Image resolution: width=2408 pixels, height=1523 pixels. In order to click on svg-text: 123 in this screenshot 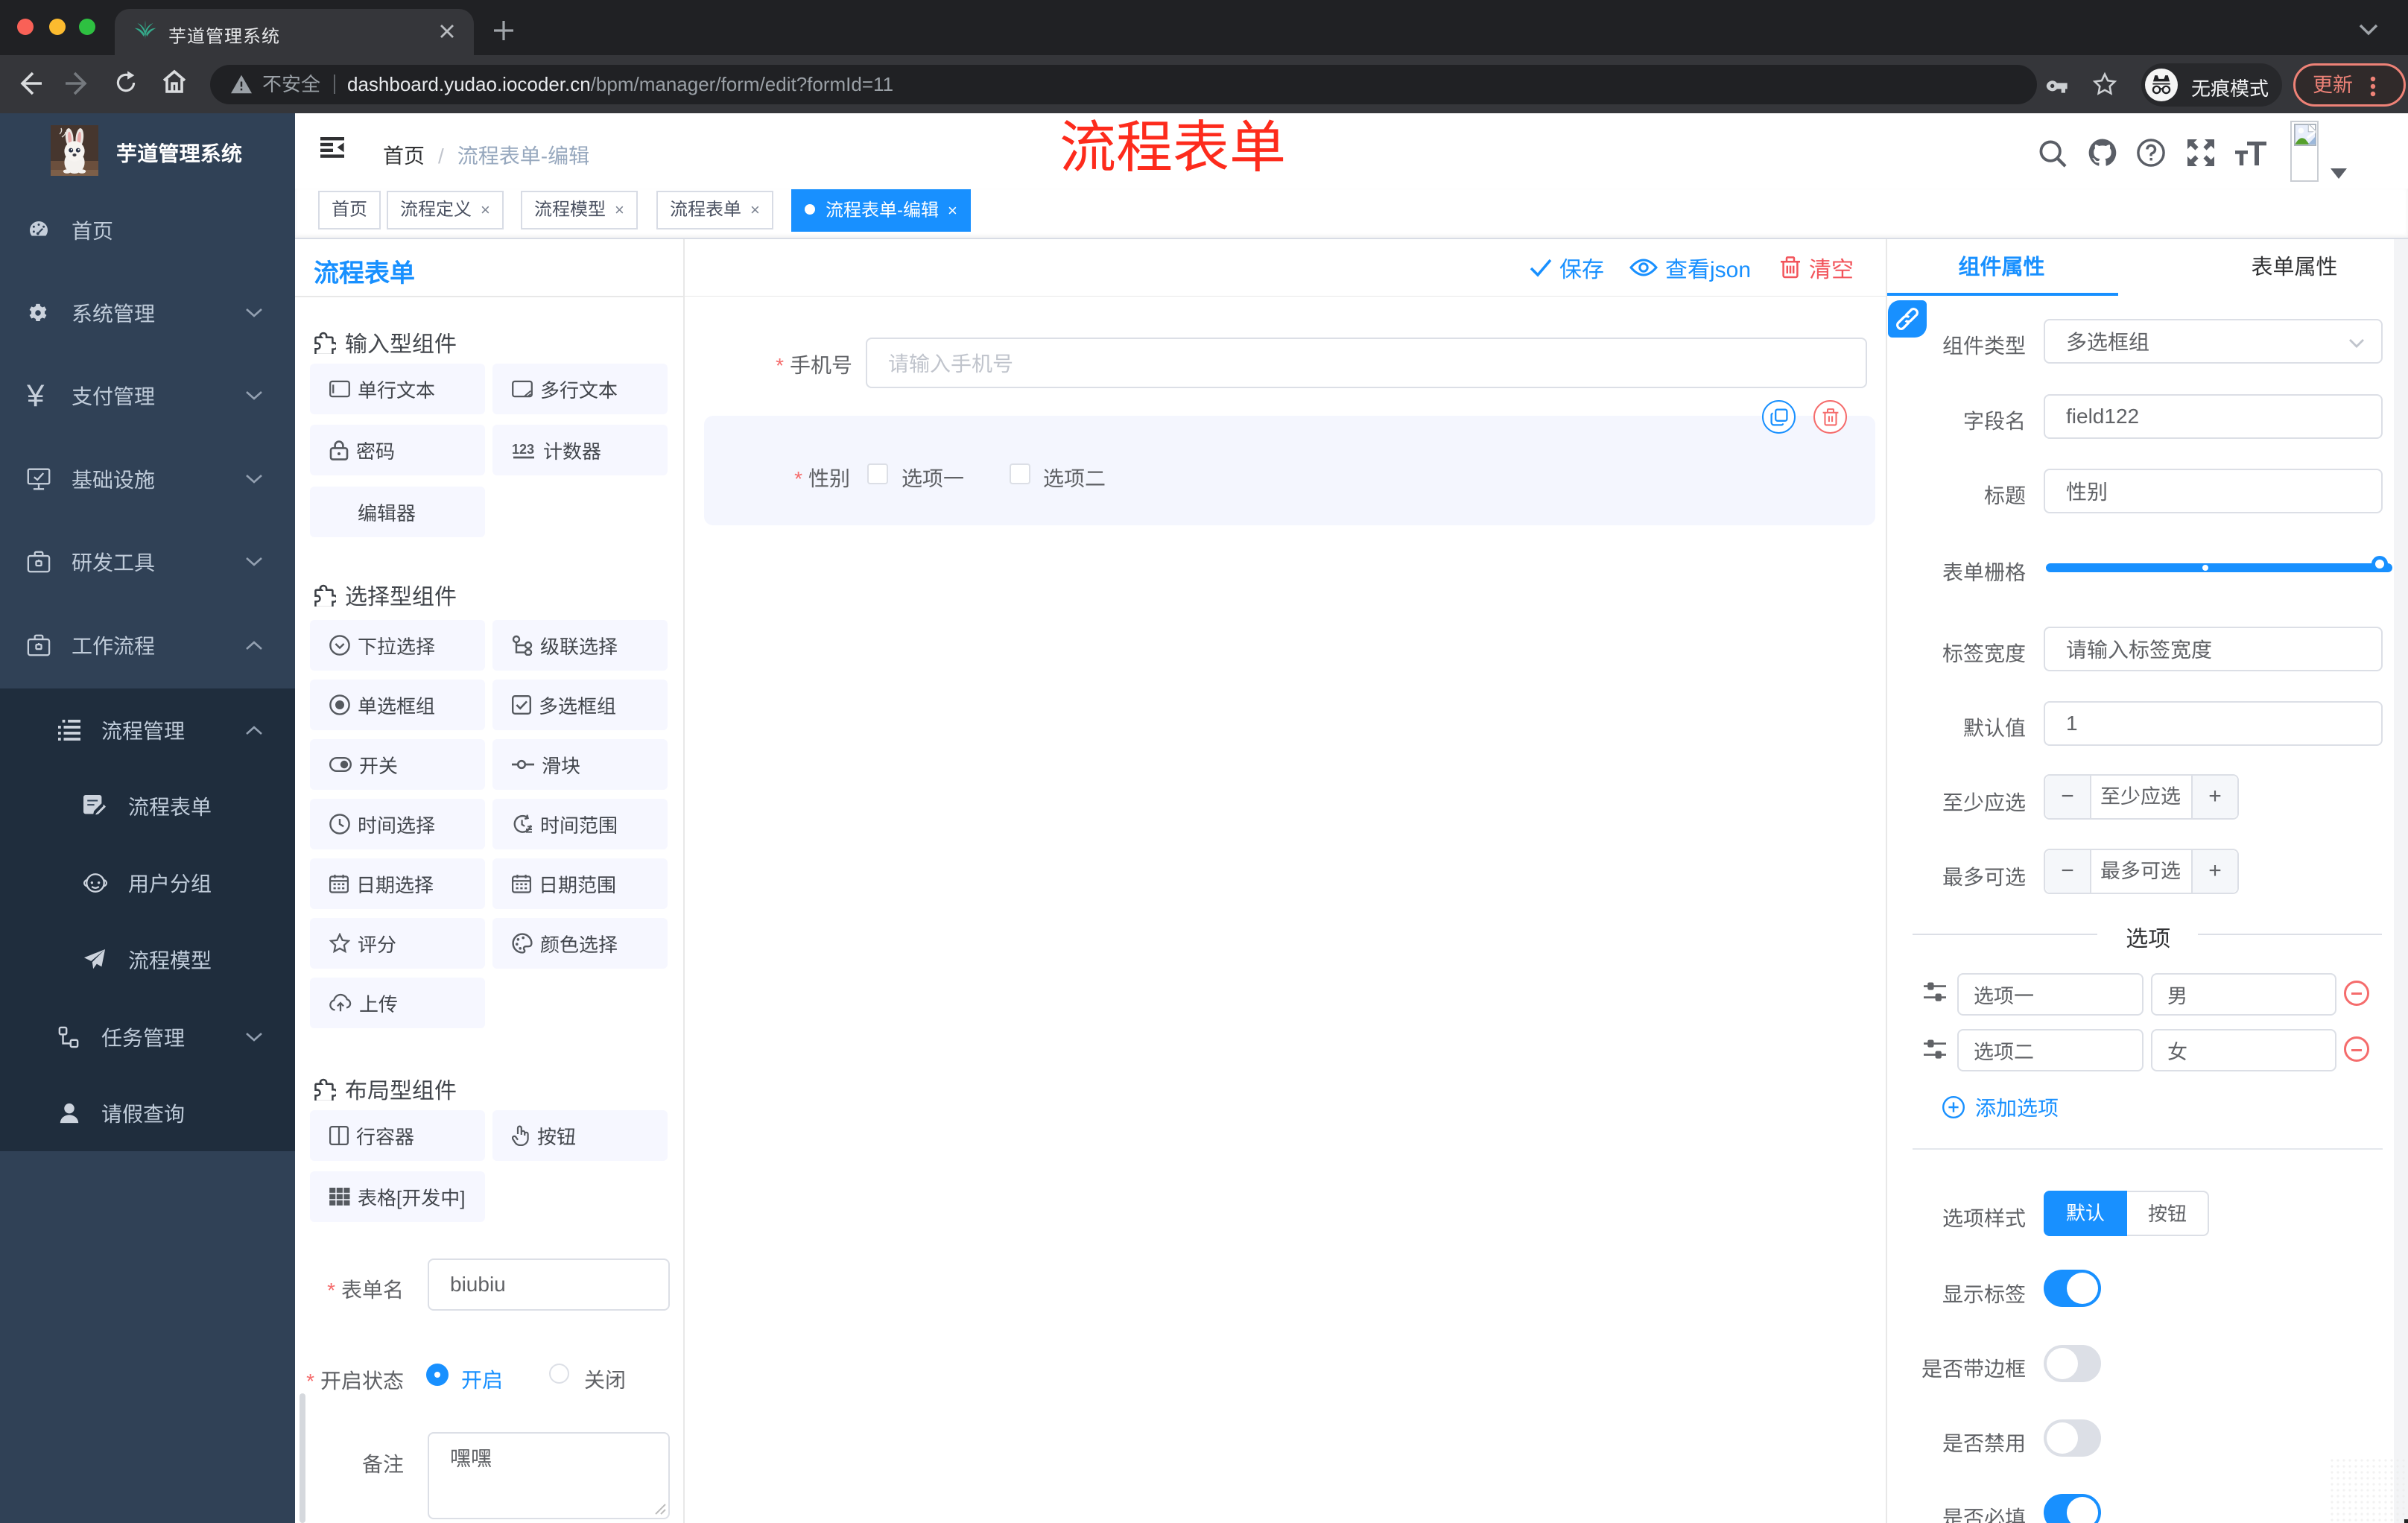, I will do `click(523, 449)`.